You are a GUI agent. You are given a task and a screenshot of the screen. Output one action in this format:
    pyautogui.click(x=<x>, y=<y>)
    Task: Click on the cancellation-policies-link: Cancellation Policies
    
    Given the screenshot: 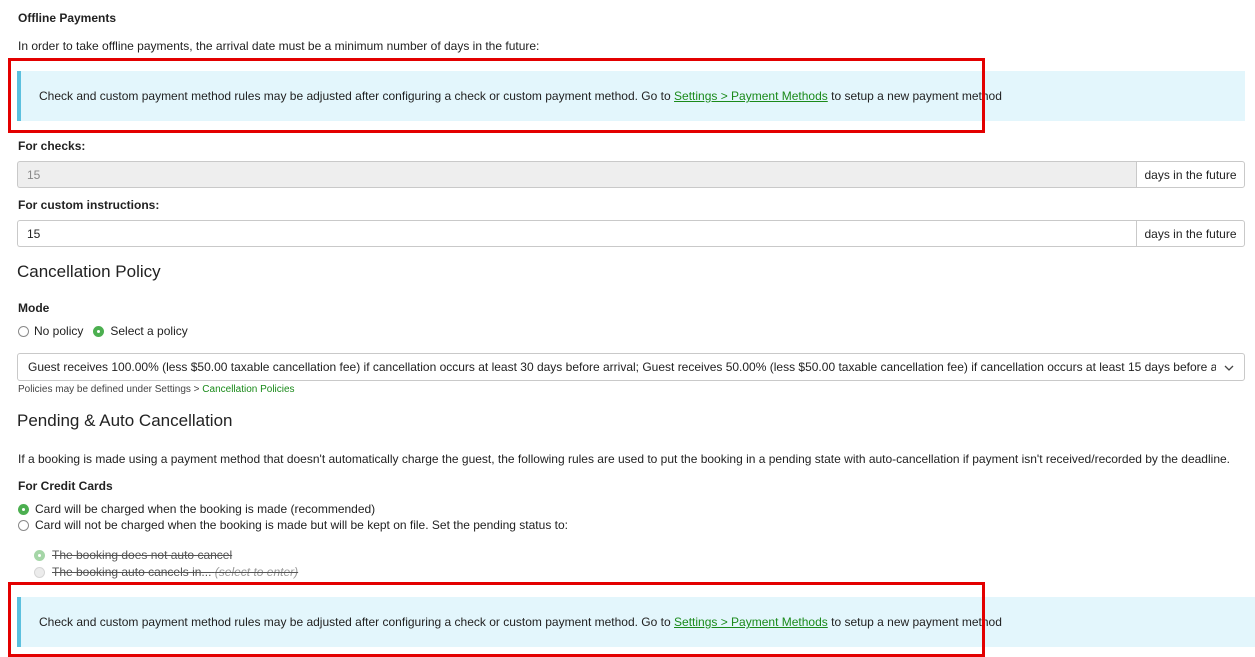 What is the action you would take?
    pyautogui.click(x=248, y=389)
    